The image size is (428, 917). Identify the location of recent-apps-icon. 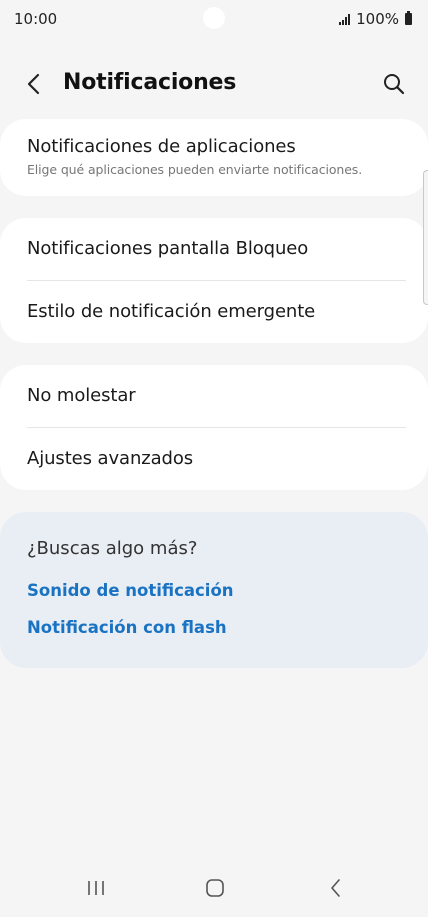
(96, 888).